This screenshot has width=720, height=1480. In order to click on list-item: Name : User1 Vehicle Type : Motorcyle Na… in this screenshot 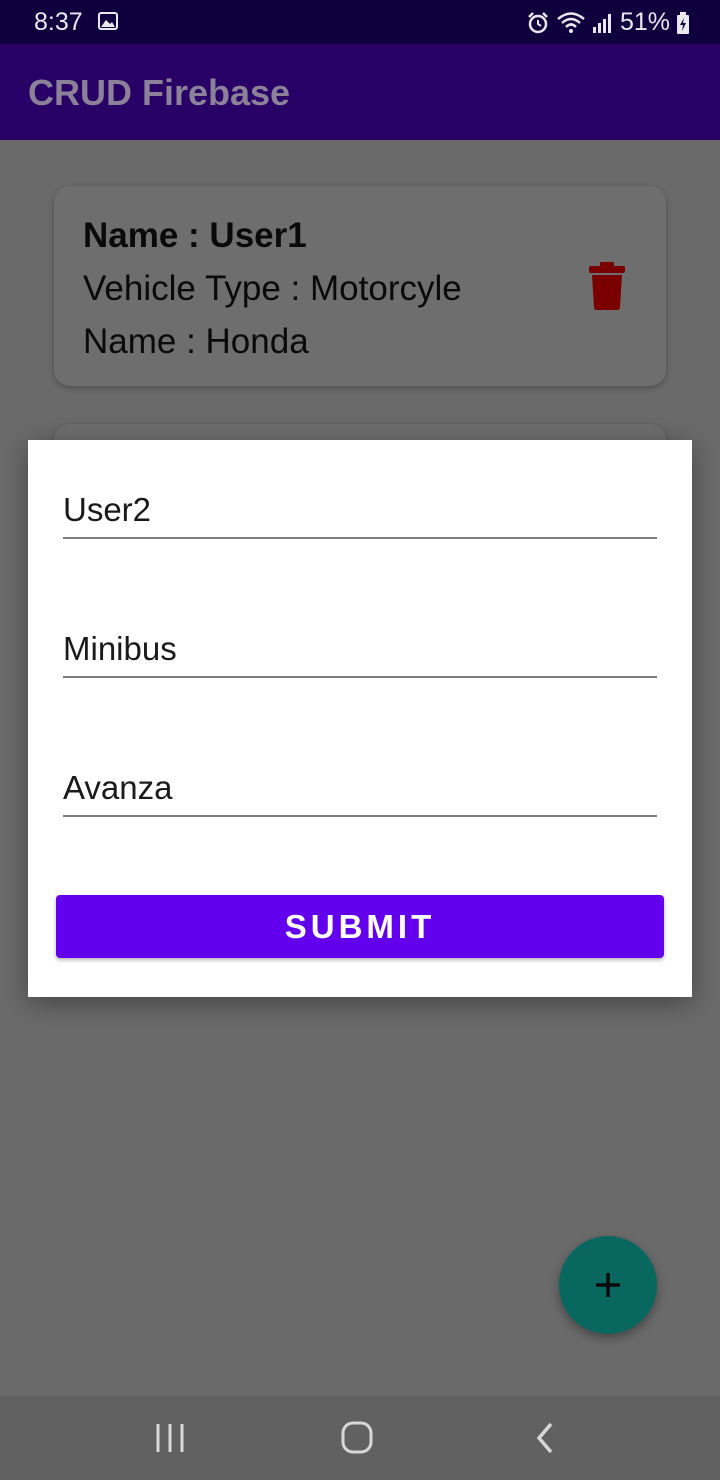, I will do `click(360, 286)`.